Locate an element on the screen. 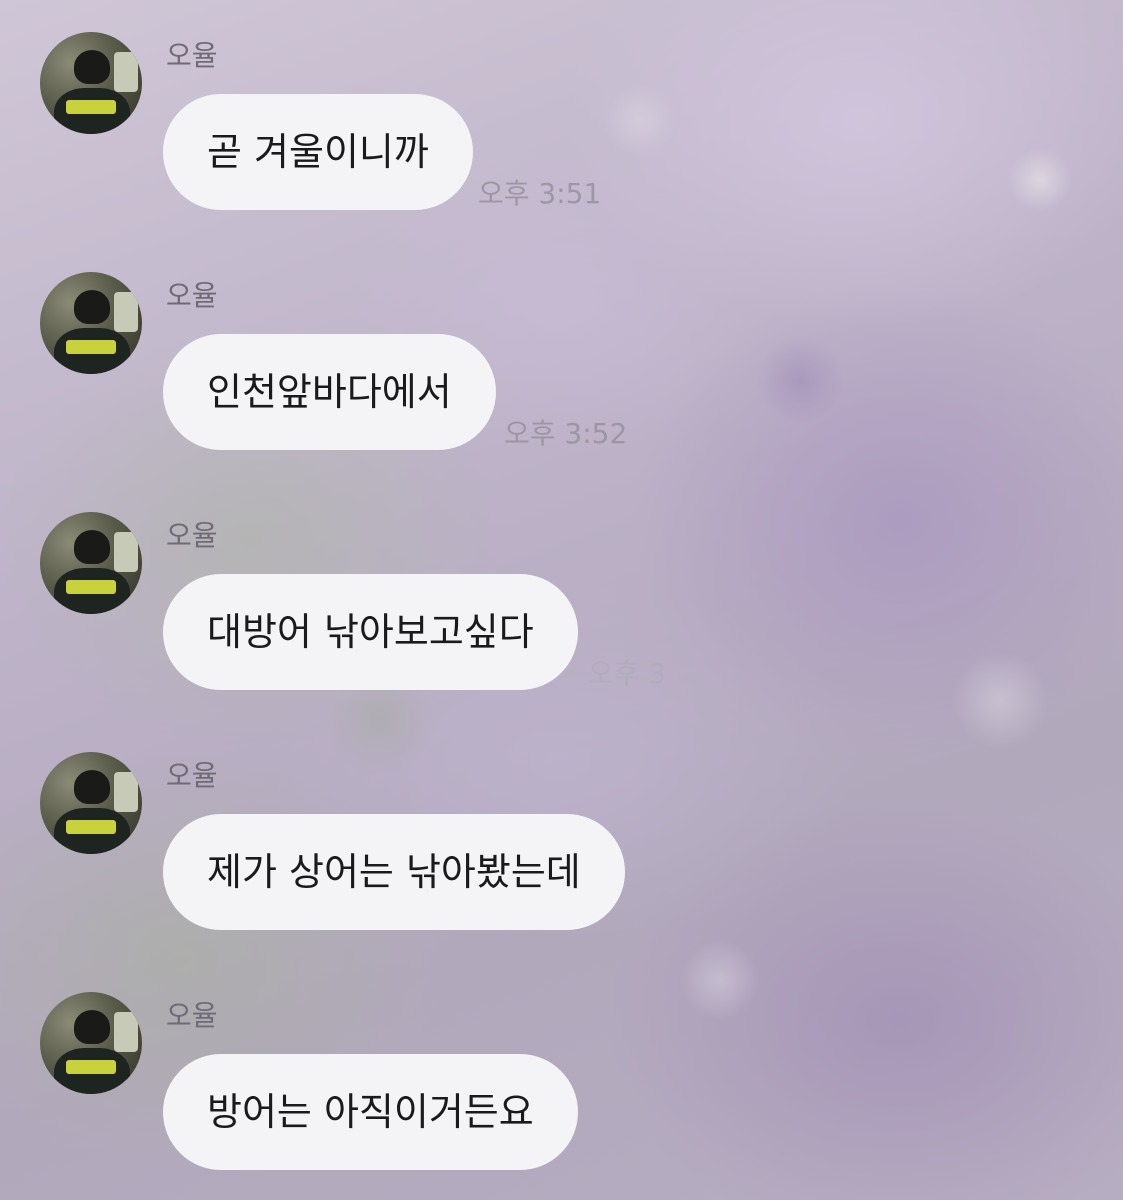  message-bubble: 인천앞바다에서 is located at coordinates (329, 392).